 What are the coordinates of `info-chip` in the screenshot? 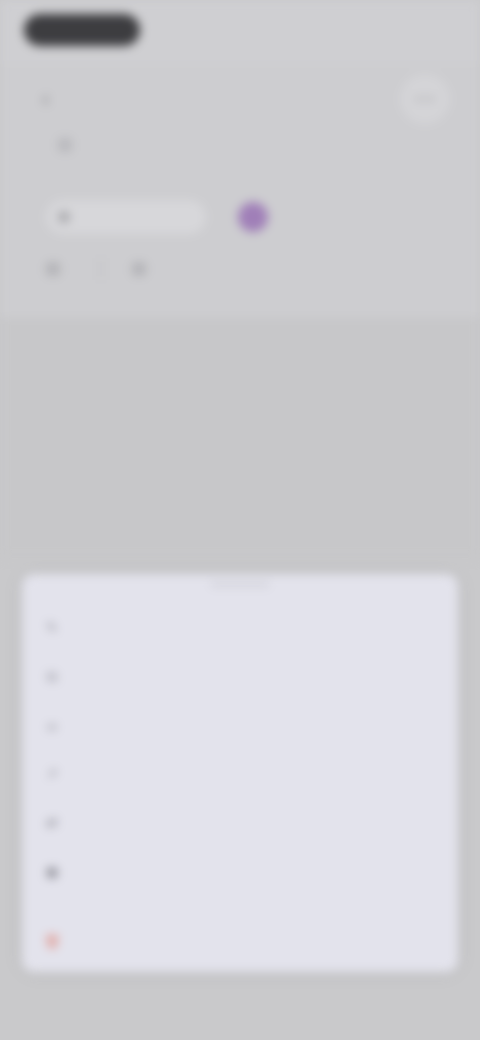 It's located at (126, 217).